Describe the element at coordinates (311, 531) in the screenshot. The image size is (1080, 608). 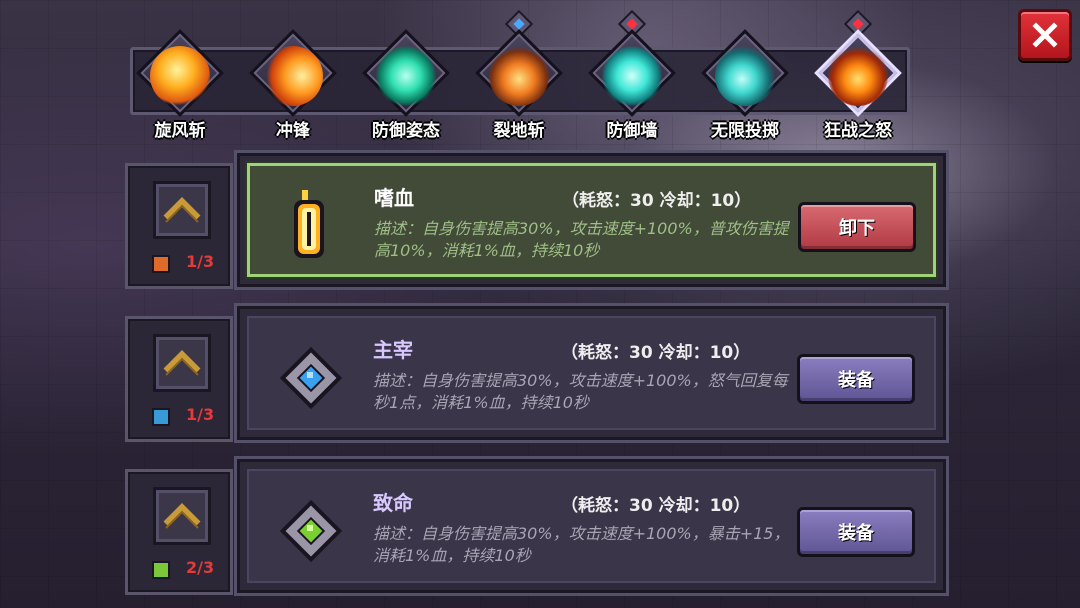
I see `green-gem-icon` at that location.